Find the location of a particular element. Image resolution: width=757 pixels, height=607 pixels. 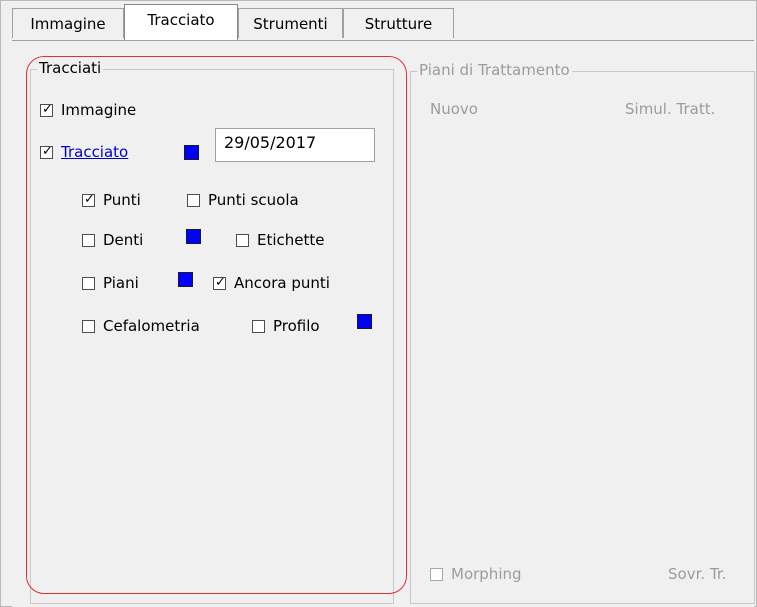

tab-tracciato: Tracciato is located at coordinates (181, 22).